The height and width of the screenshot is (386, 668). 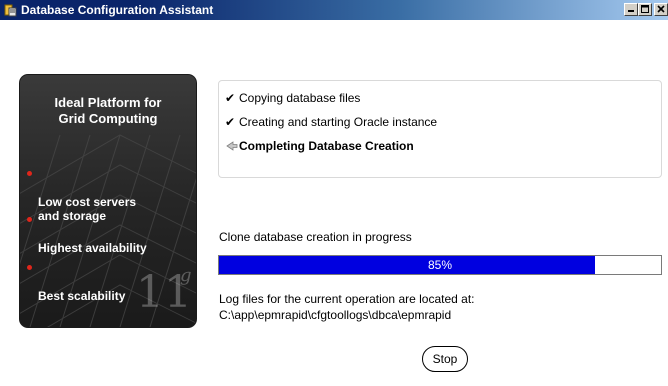 I want to click on maximize-icon, so click(x=645, y=9).